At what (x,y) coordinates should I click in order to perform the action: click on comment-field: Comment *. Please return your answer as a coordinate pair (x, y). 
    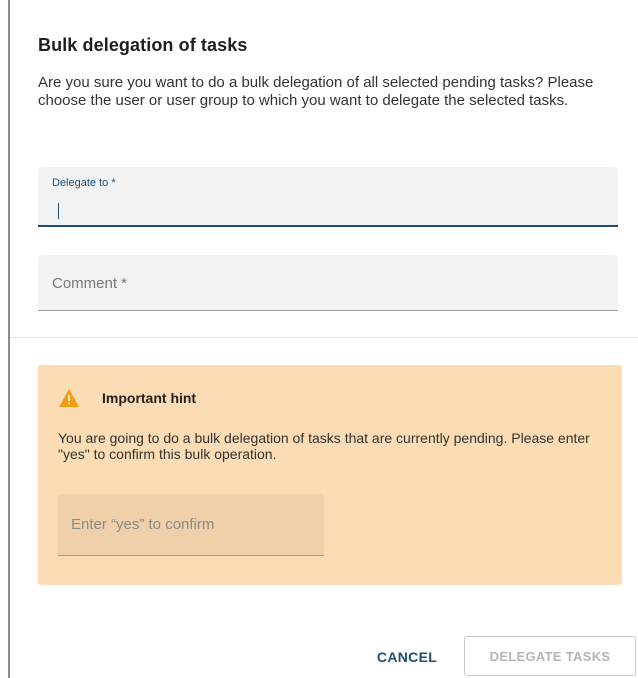
    Looking at the image, I should click on (330, 283).